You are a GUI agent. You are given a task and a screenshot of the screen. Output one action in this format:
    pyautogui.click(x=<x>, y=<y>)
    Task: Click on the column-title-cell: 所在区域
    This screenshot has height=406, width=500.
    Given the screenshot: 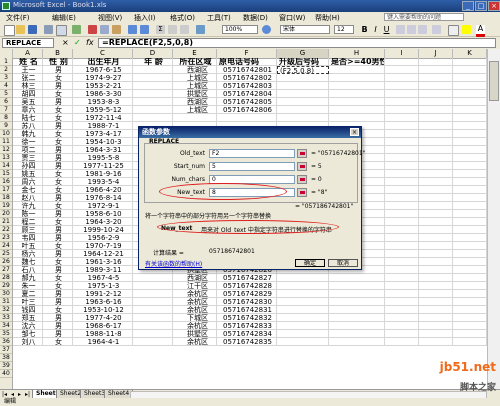 What is the action you would take?
    pyautogui.click(x=195, y=62)
    